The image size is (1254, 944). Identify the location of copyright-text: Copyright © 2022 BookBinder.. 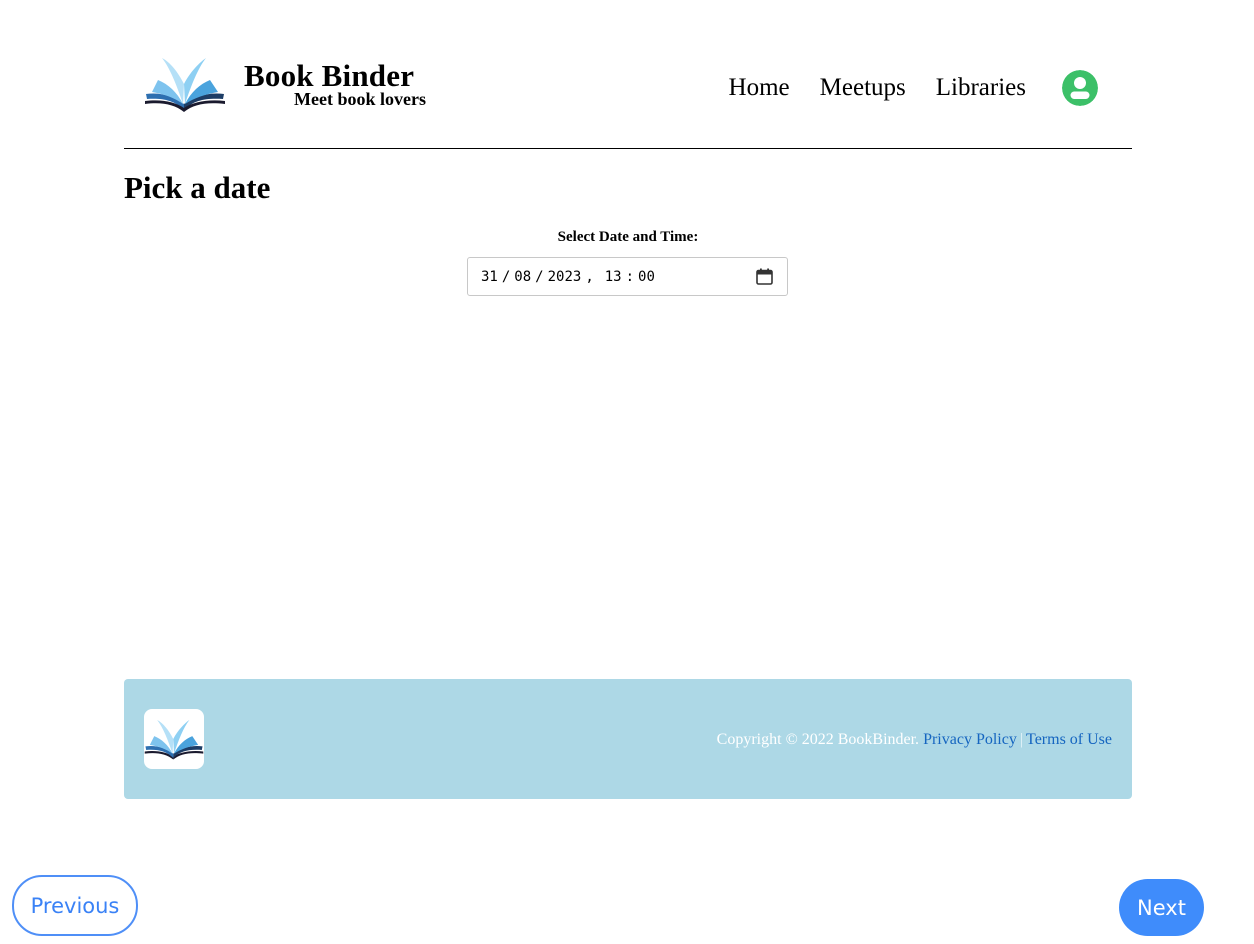
(818, 739).